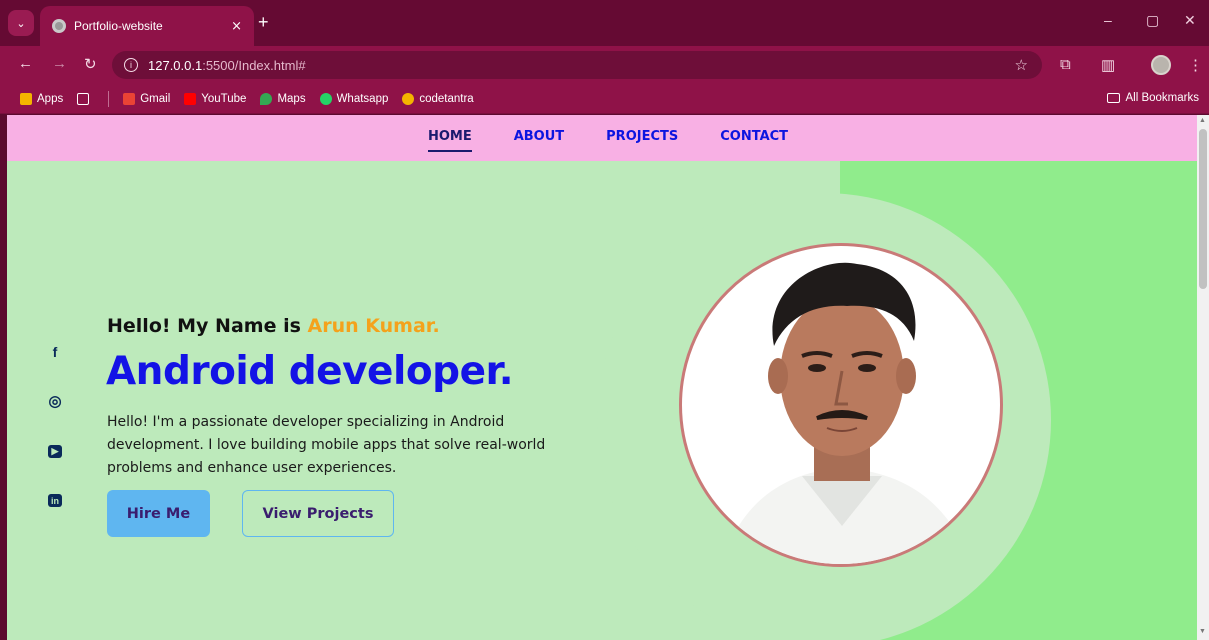  Describe the element at coordinates (1195, 65) in the screenshot. I see `menu-kebab-icon: ⋮` at that location.